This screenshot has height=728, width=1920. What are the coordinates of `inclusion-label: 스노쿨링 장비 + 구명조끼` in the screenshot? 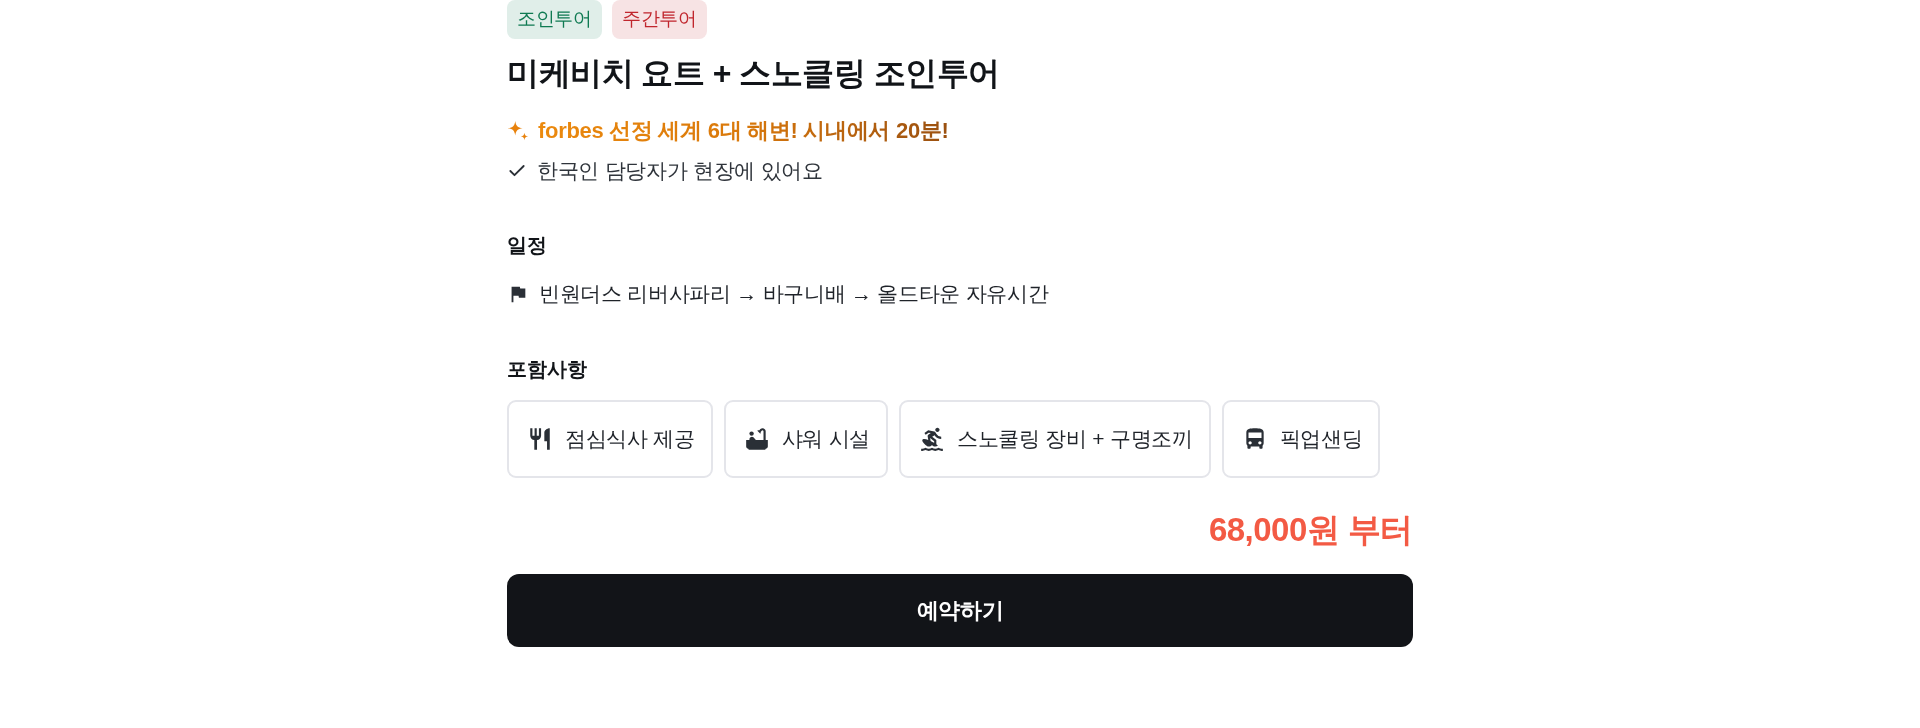 It's located at (1075, 439).